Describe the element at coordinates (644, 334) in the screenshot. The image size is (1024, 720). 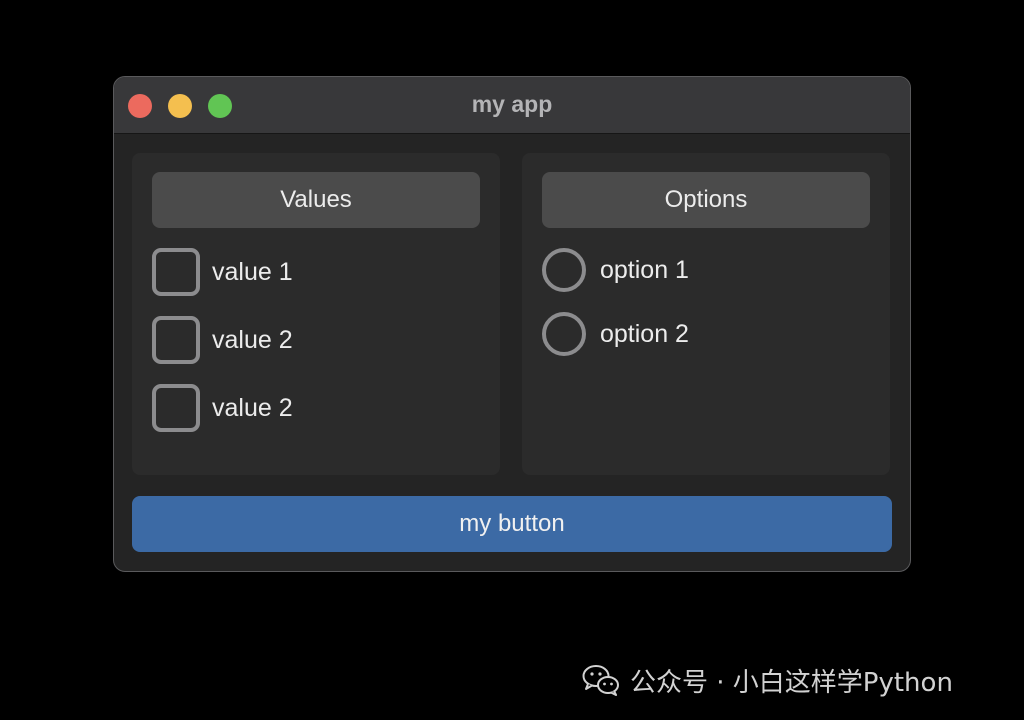
I see `option-2-label: option 2` at that location.